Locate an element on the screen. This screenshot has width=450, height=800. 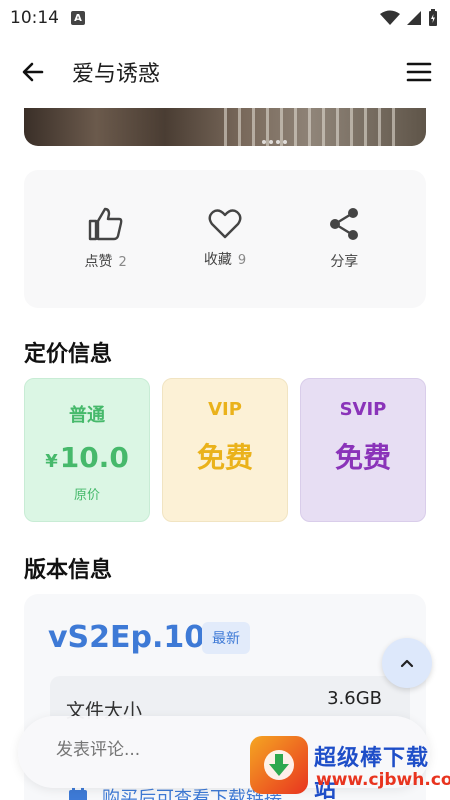
scroll-to-top-button is located at coordinates (407, 663).